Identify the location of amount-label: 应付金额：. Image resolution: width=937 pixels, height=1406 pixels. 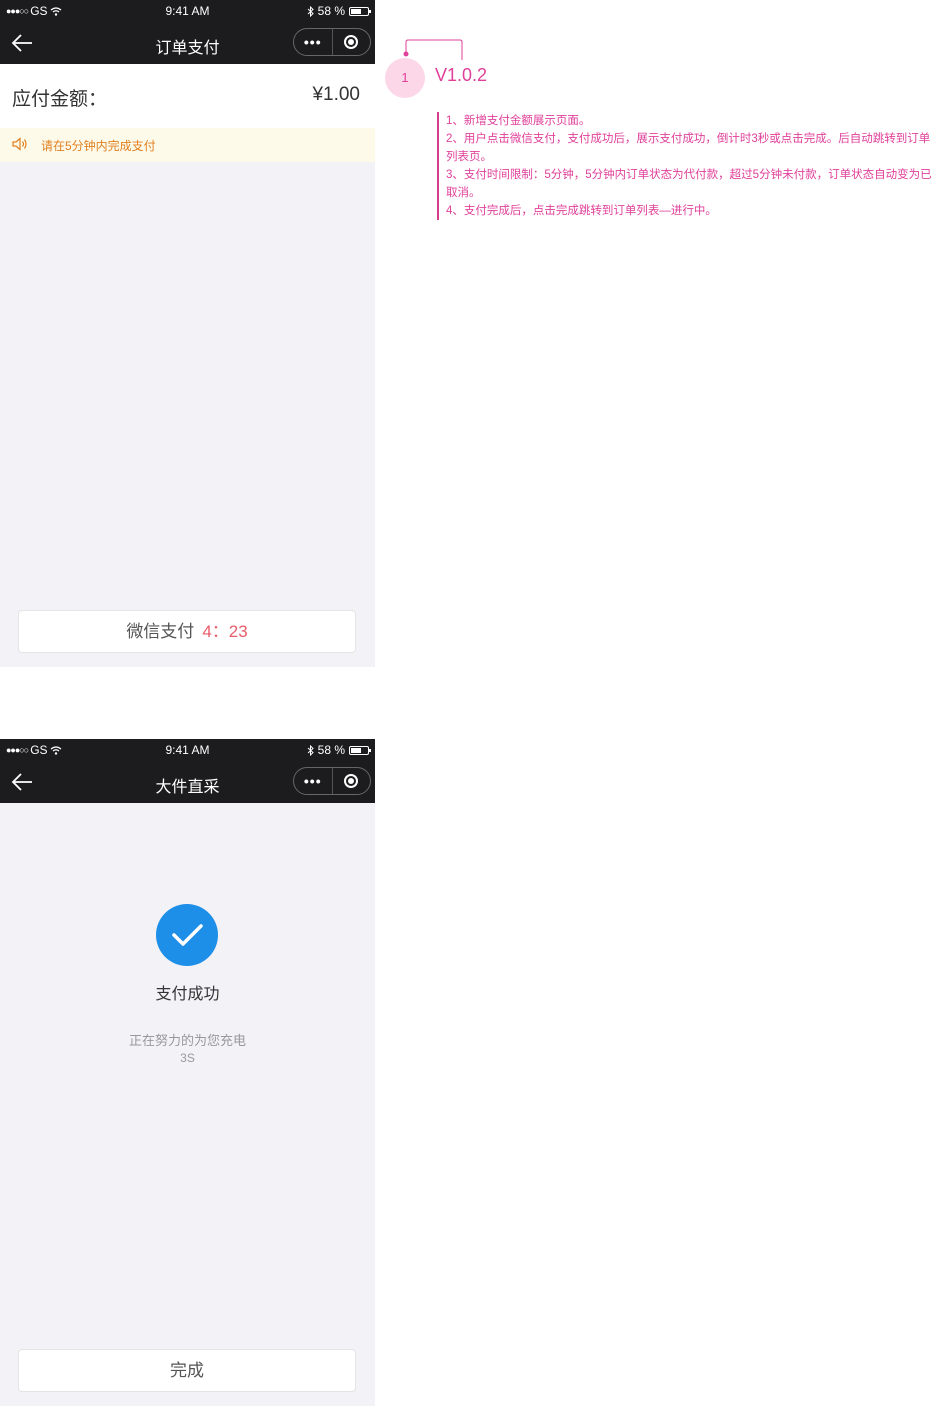
(60, 99).